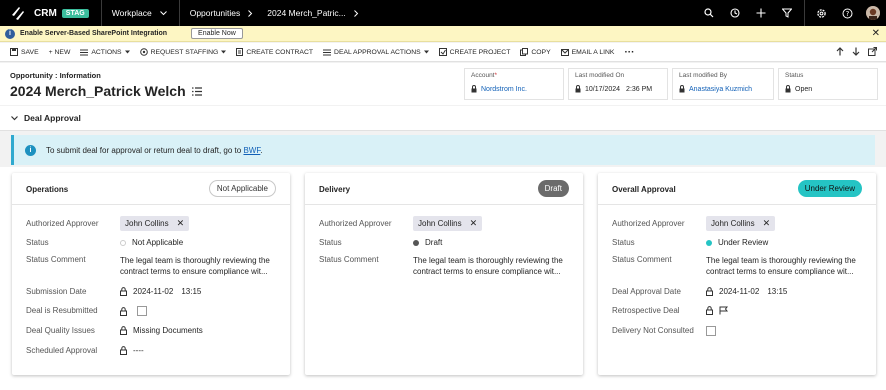 The width and height of the screenshot is (886, 390). I want to click on request-staffing-label: REQUEST STAFFING, so click(184, 52).